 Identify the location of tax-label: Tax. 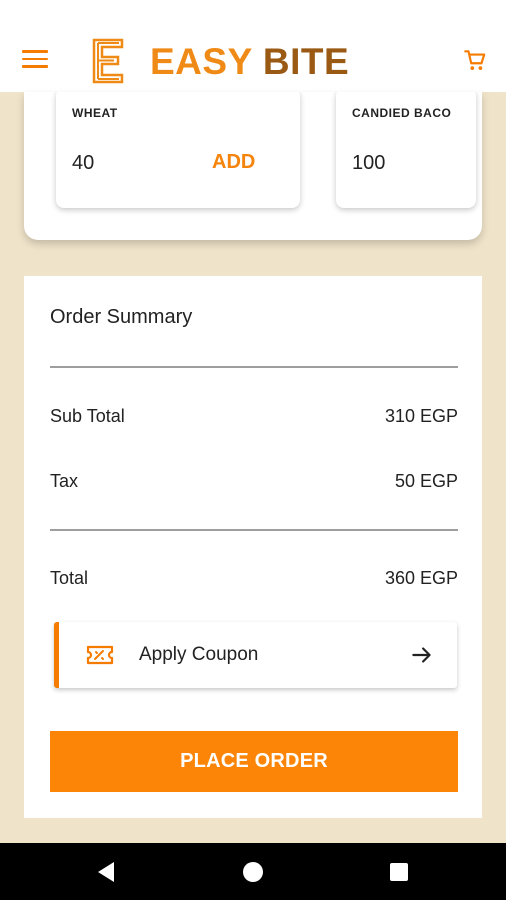
(64, 481).